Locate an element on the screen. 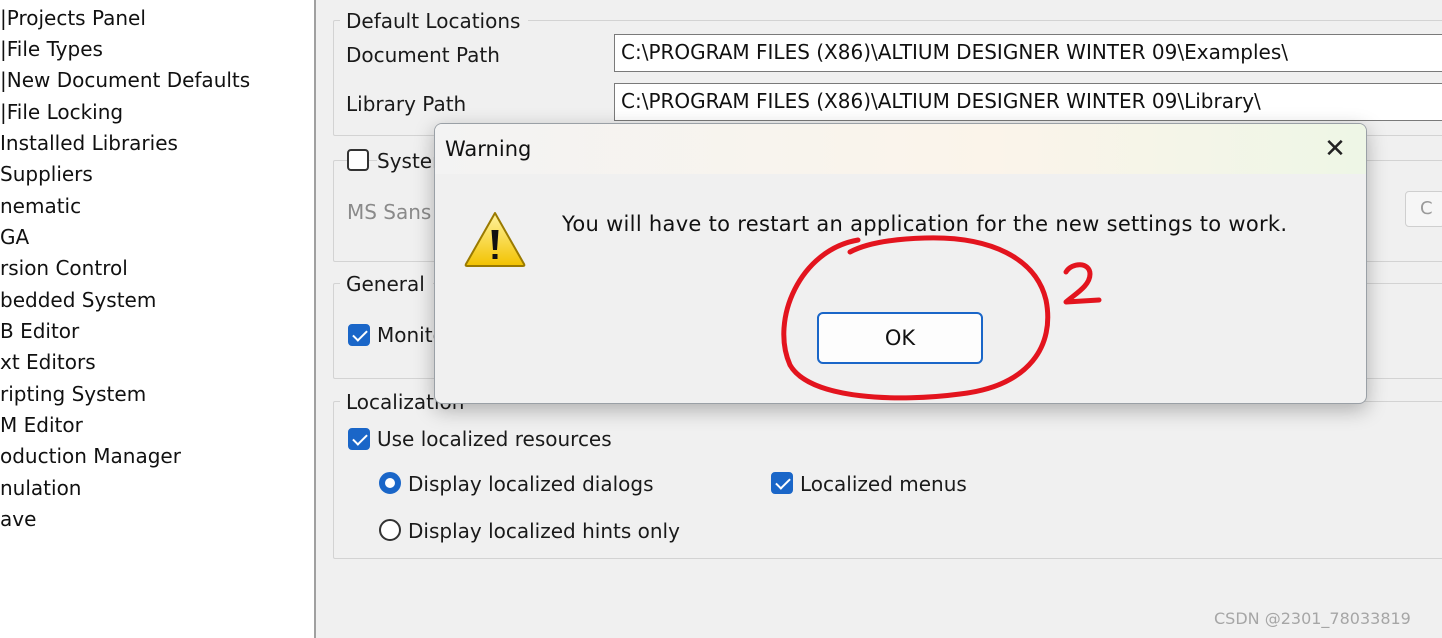 This screenshot has height=638, width=1442. panel-divider is located at coordinates (315, 319).